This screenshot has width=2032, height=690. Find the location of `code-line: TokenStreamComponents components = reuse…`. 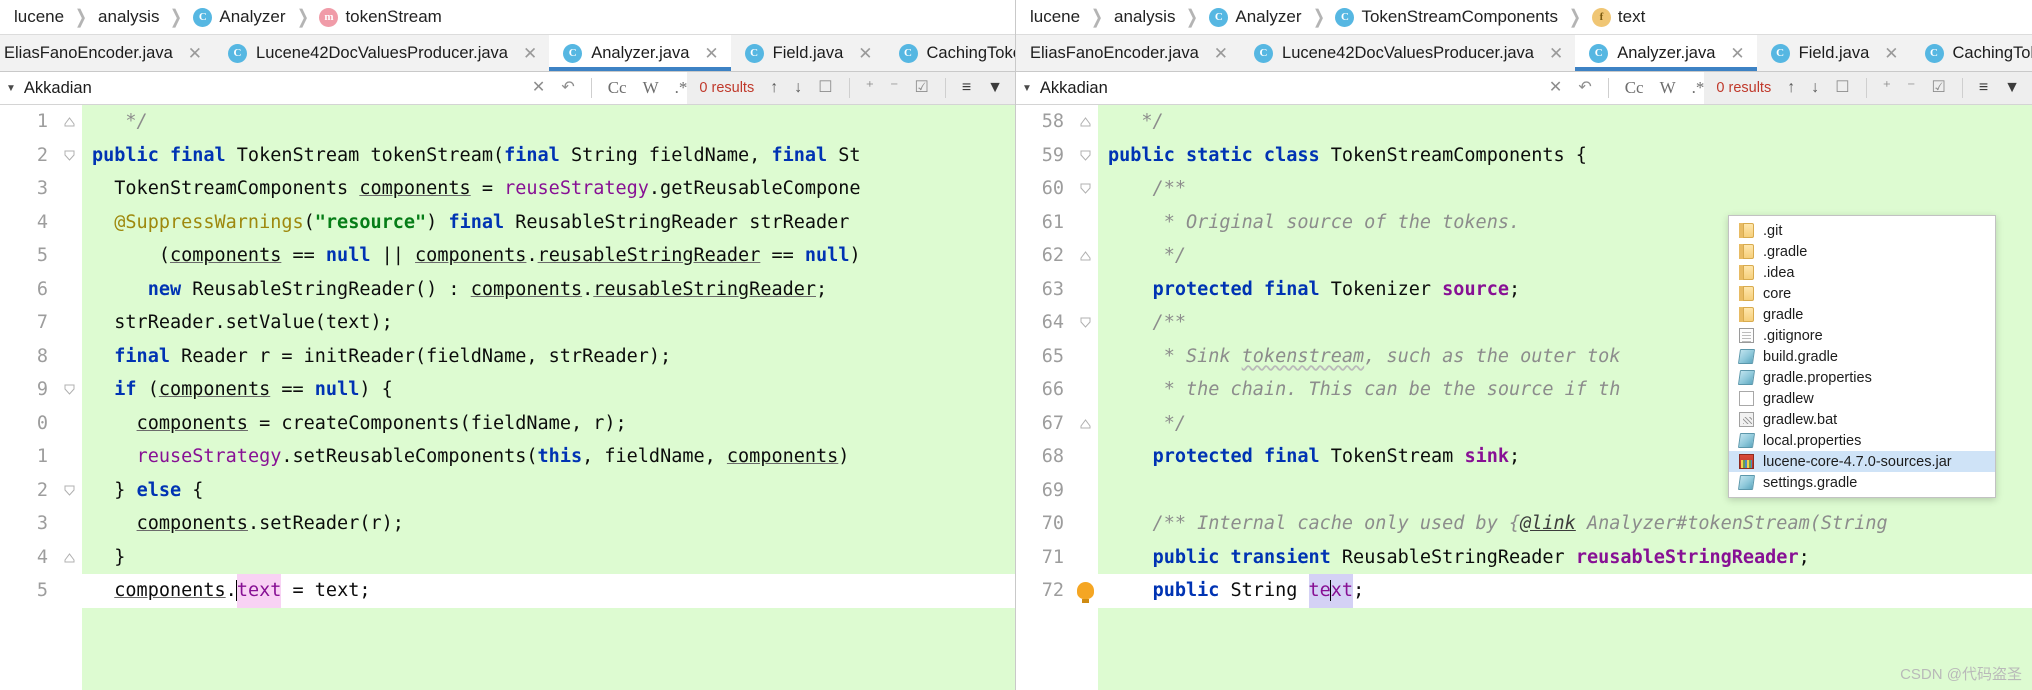

code-line: TokenStreamComponents components = reuse… is located at coordinates (548, 189).